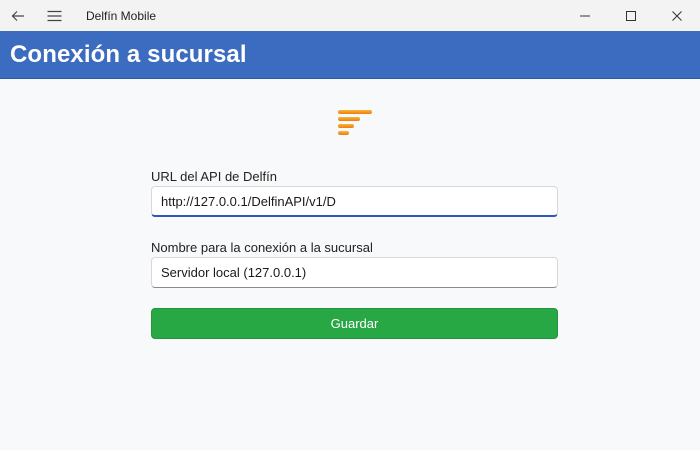  What do you see at coordinates (262, 247) in the screenshot?
I see `connection-name-label: Nombre para la conexión a la sucursal` at bounding box center [262, 247].